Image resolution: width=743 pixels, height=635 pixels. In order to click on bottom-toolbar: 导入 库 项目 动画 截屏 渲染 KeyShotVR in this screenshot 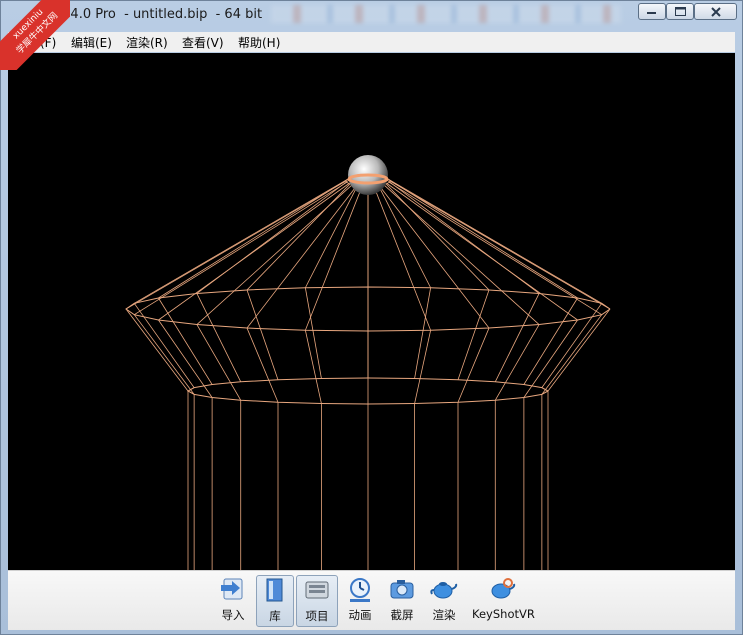, I will do `click(371, 600)`.